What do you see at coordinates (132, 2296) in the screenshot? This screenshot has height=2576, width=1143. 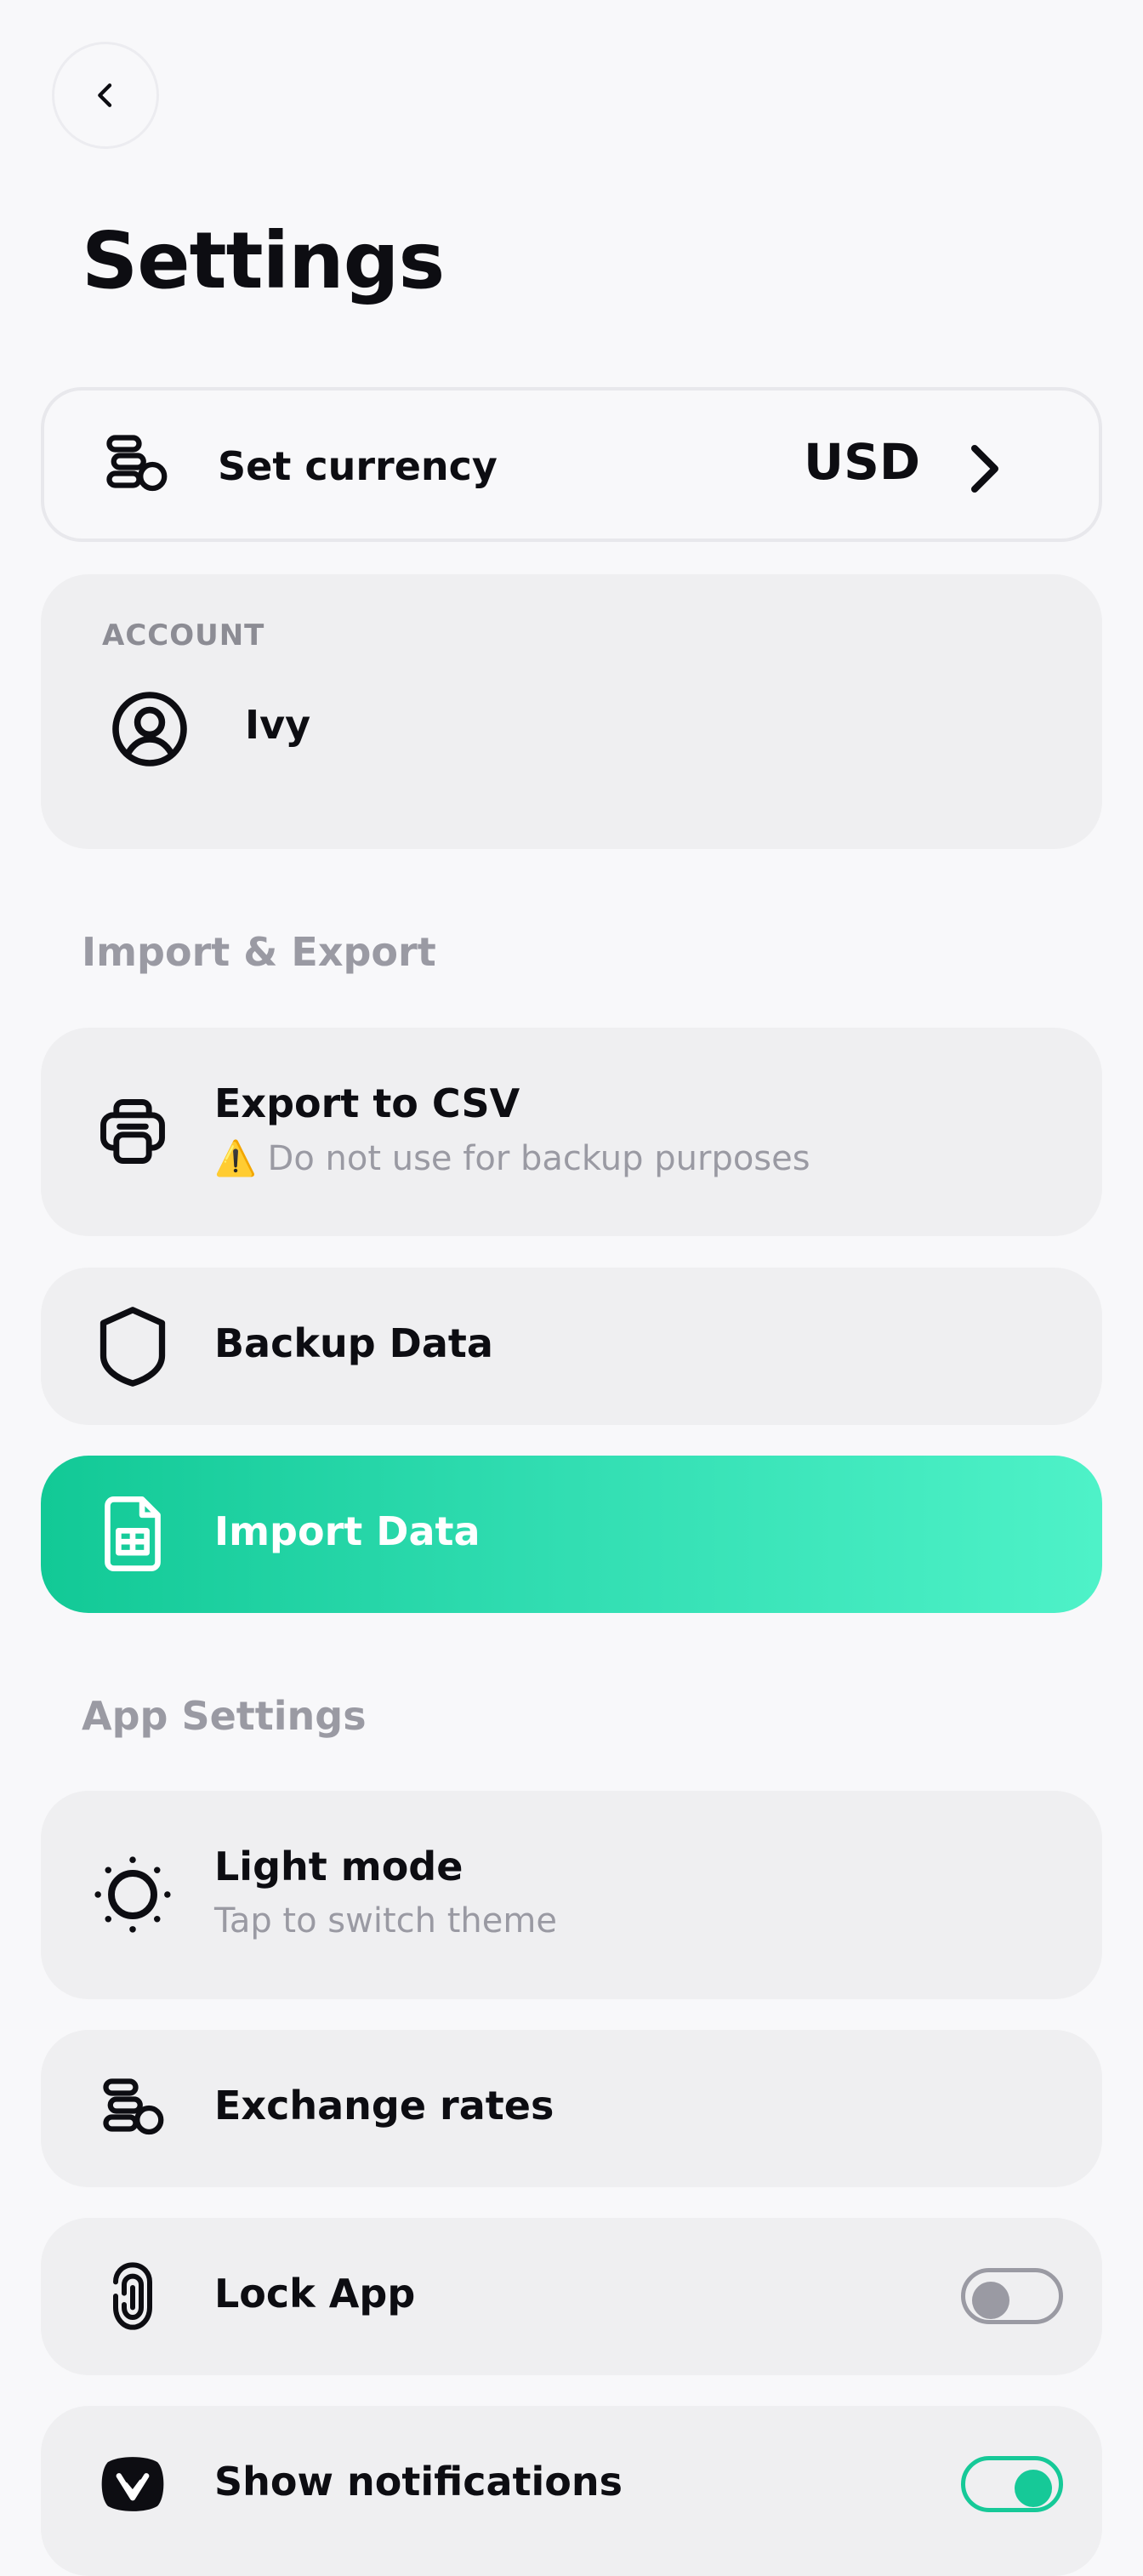 I see `fingerprint-icon` at bounding box center [132, 2296].